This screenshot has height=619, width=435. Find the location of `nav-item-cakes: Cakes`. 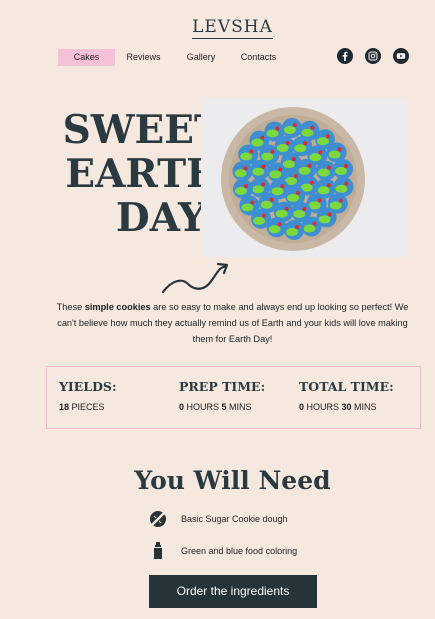

nav-item-cakes: Cakes is located at coordinates (86, 57).